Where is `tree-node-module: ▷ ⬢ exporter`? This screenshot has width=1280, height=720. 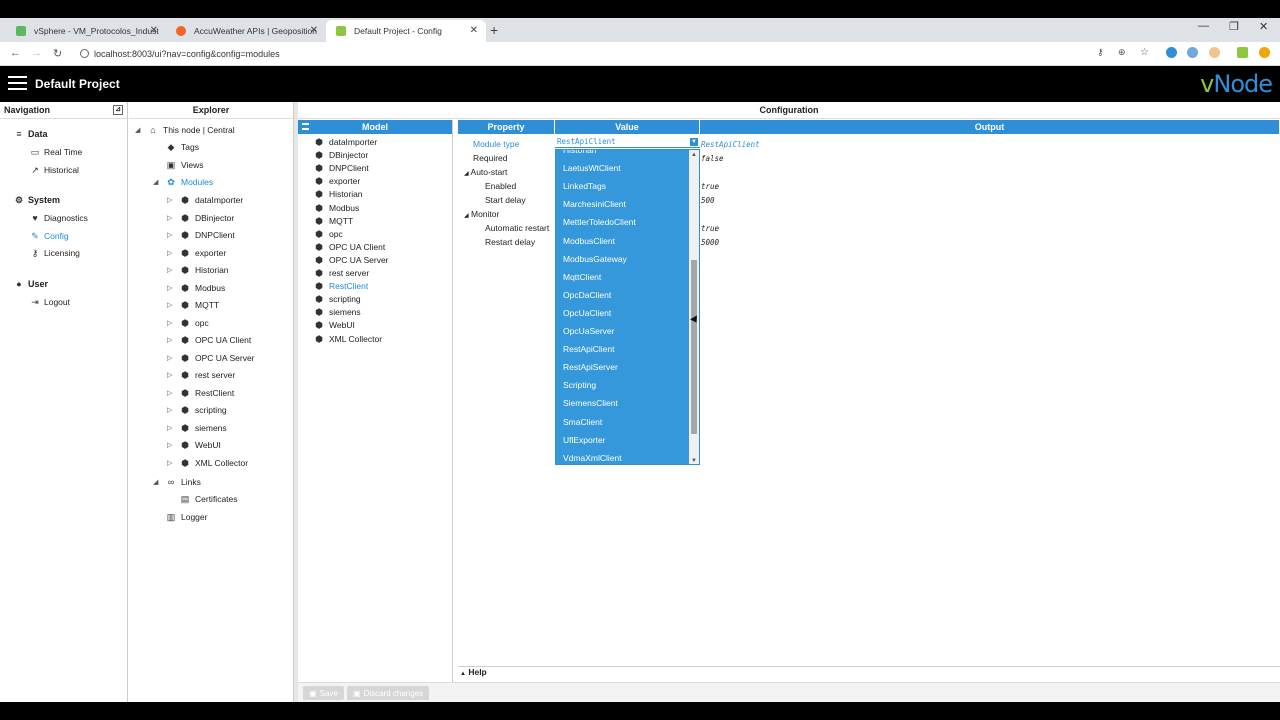
tree-node-module: ▷ ⬢ exporter is located at coordinates (196, 253).